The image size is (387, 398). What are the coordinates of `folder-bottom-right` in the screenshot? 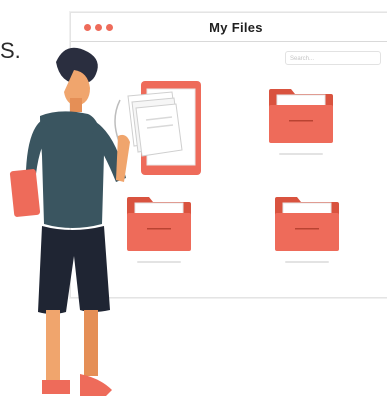 It's located at (307, 222).